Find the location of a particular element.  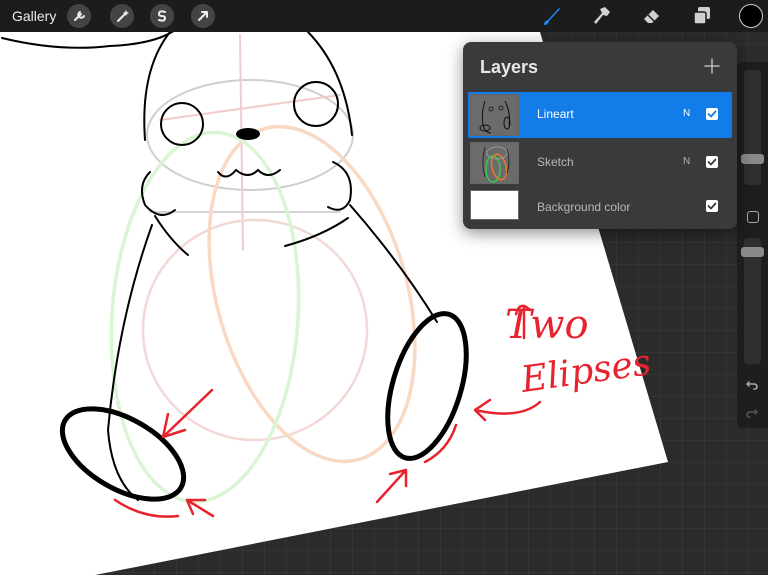

opacity-thumb is located at coordinates (752, 252).